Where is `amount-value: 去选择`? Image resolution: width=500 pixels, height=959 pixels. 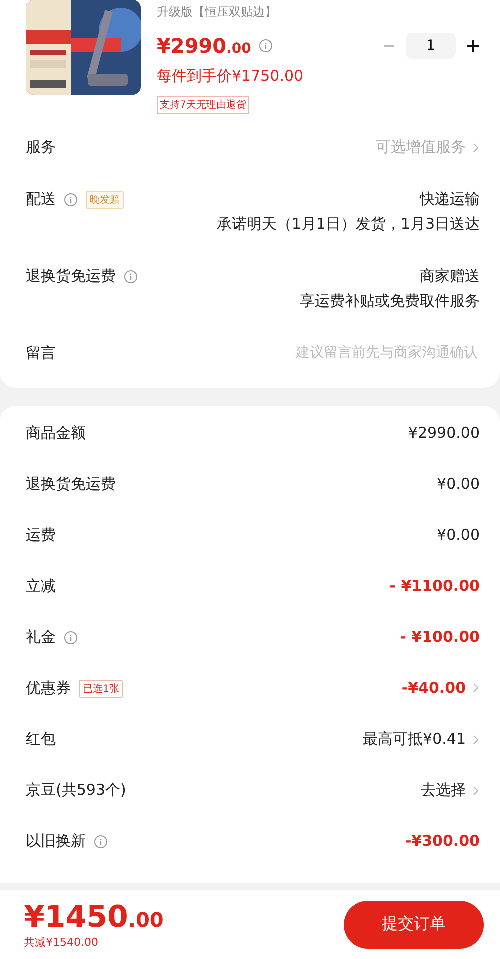 amount-value: 去选择 is located at coordinates (443, 790).